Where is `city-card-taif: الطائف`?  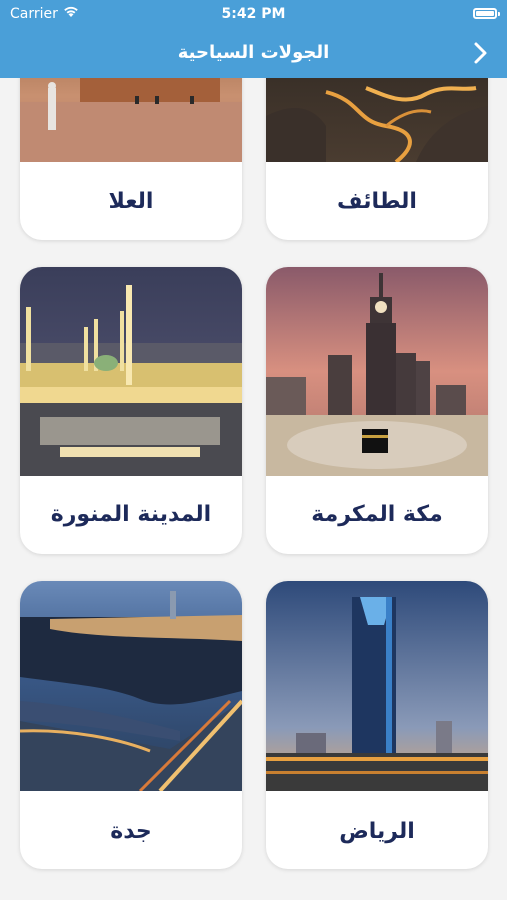
city-card-taif: الطائف is located at coordinates (377, 159).